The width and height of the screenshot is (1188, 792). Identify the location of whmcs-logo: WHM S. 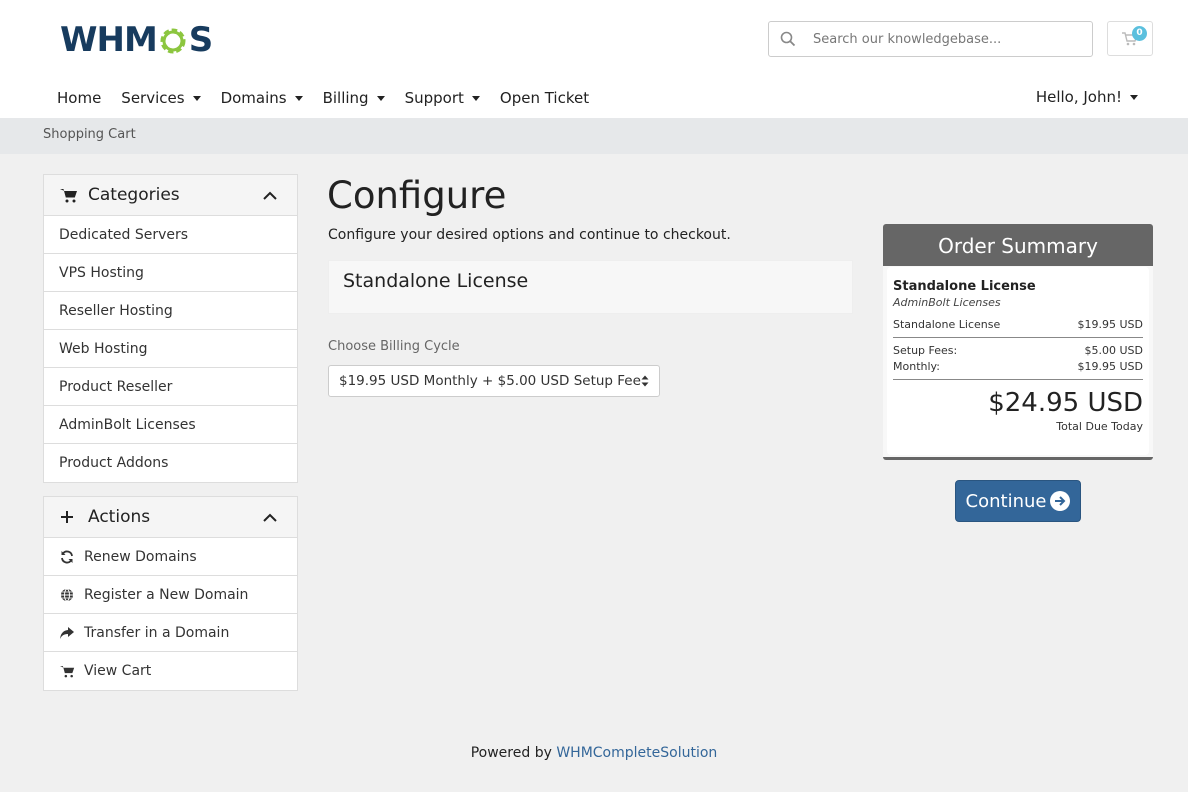
(136, 40).